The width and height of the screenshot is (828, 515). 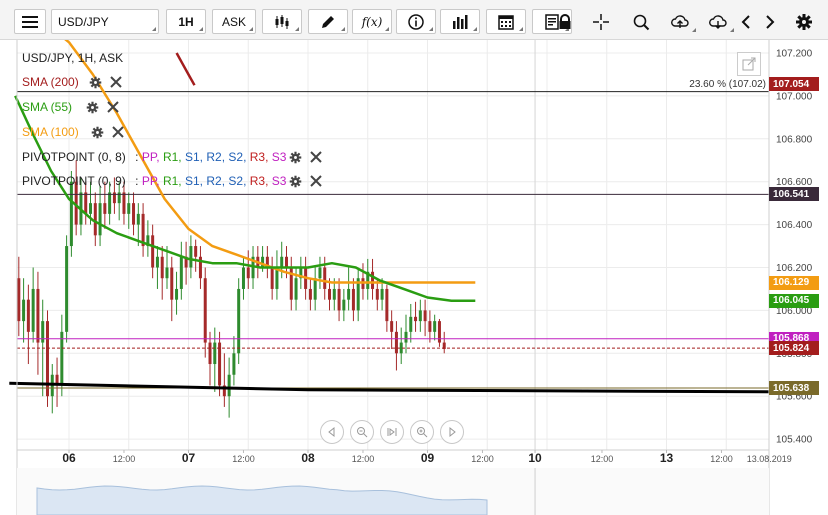 I want to click on function-label: f(x), so click(x=372, y=21).